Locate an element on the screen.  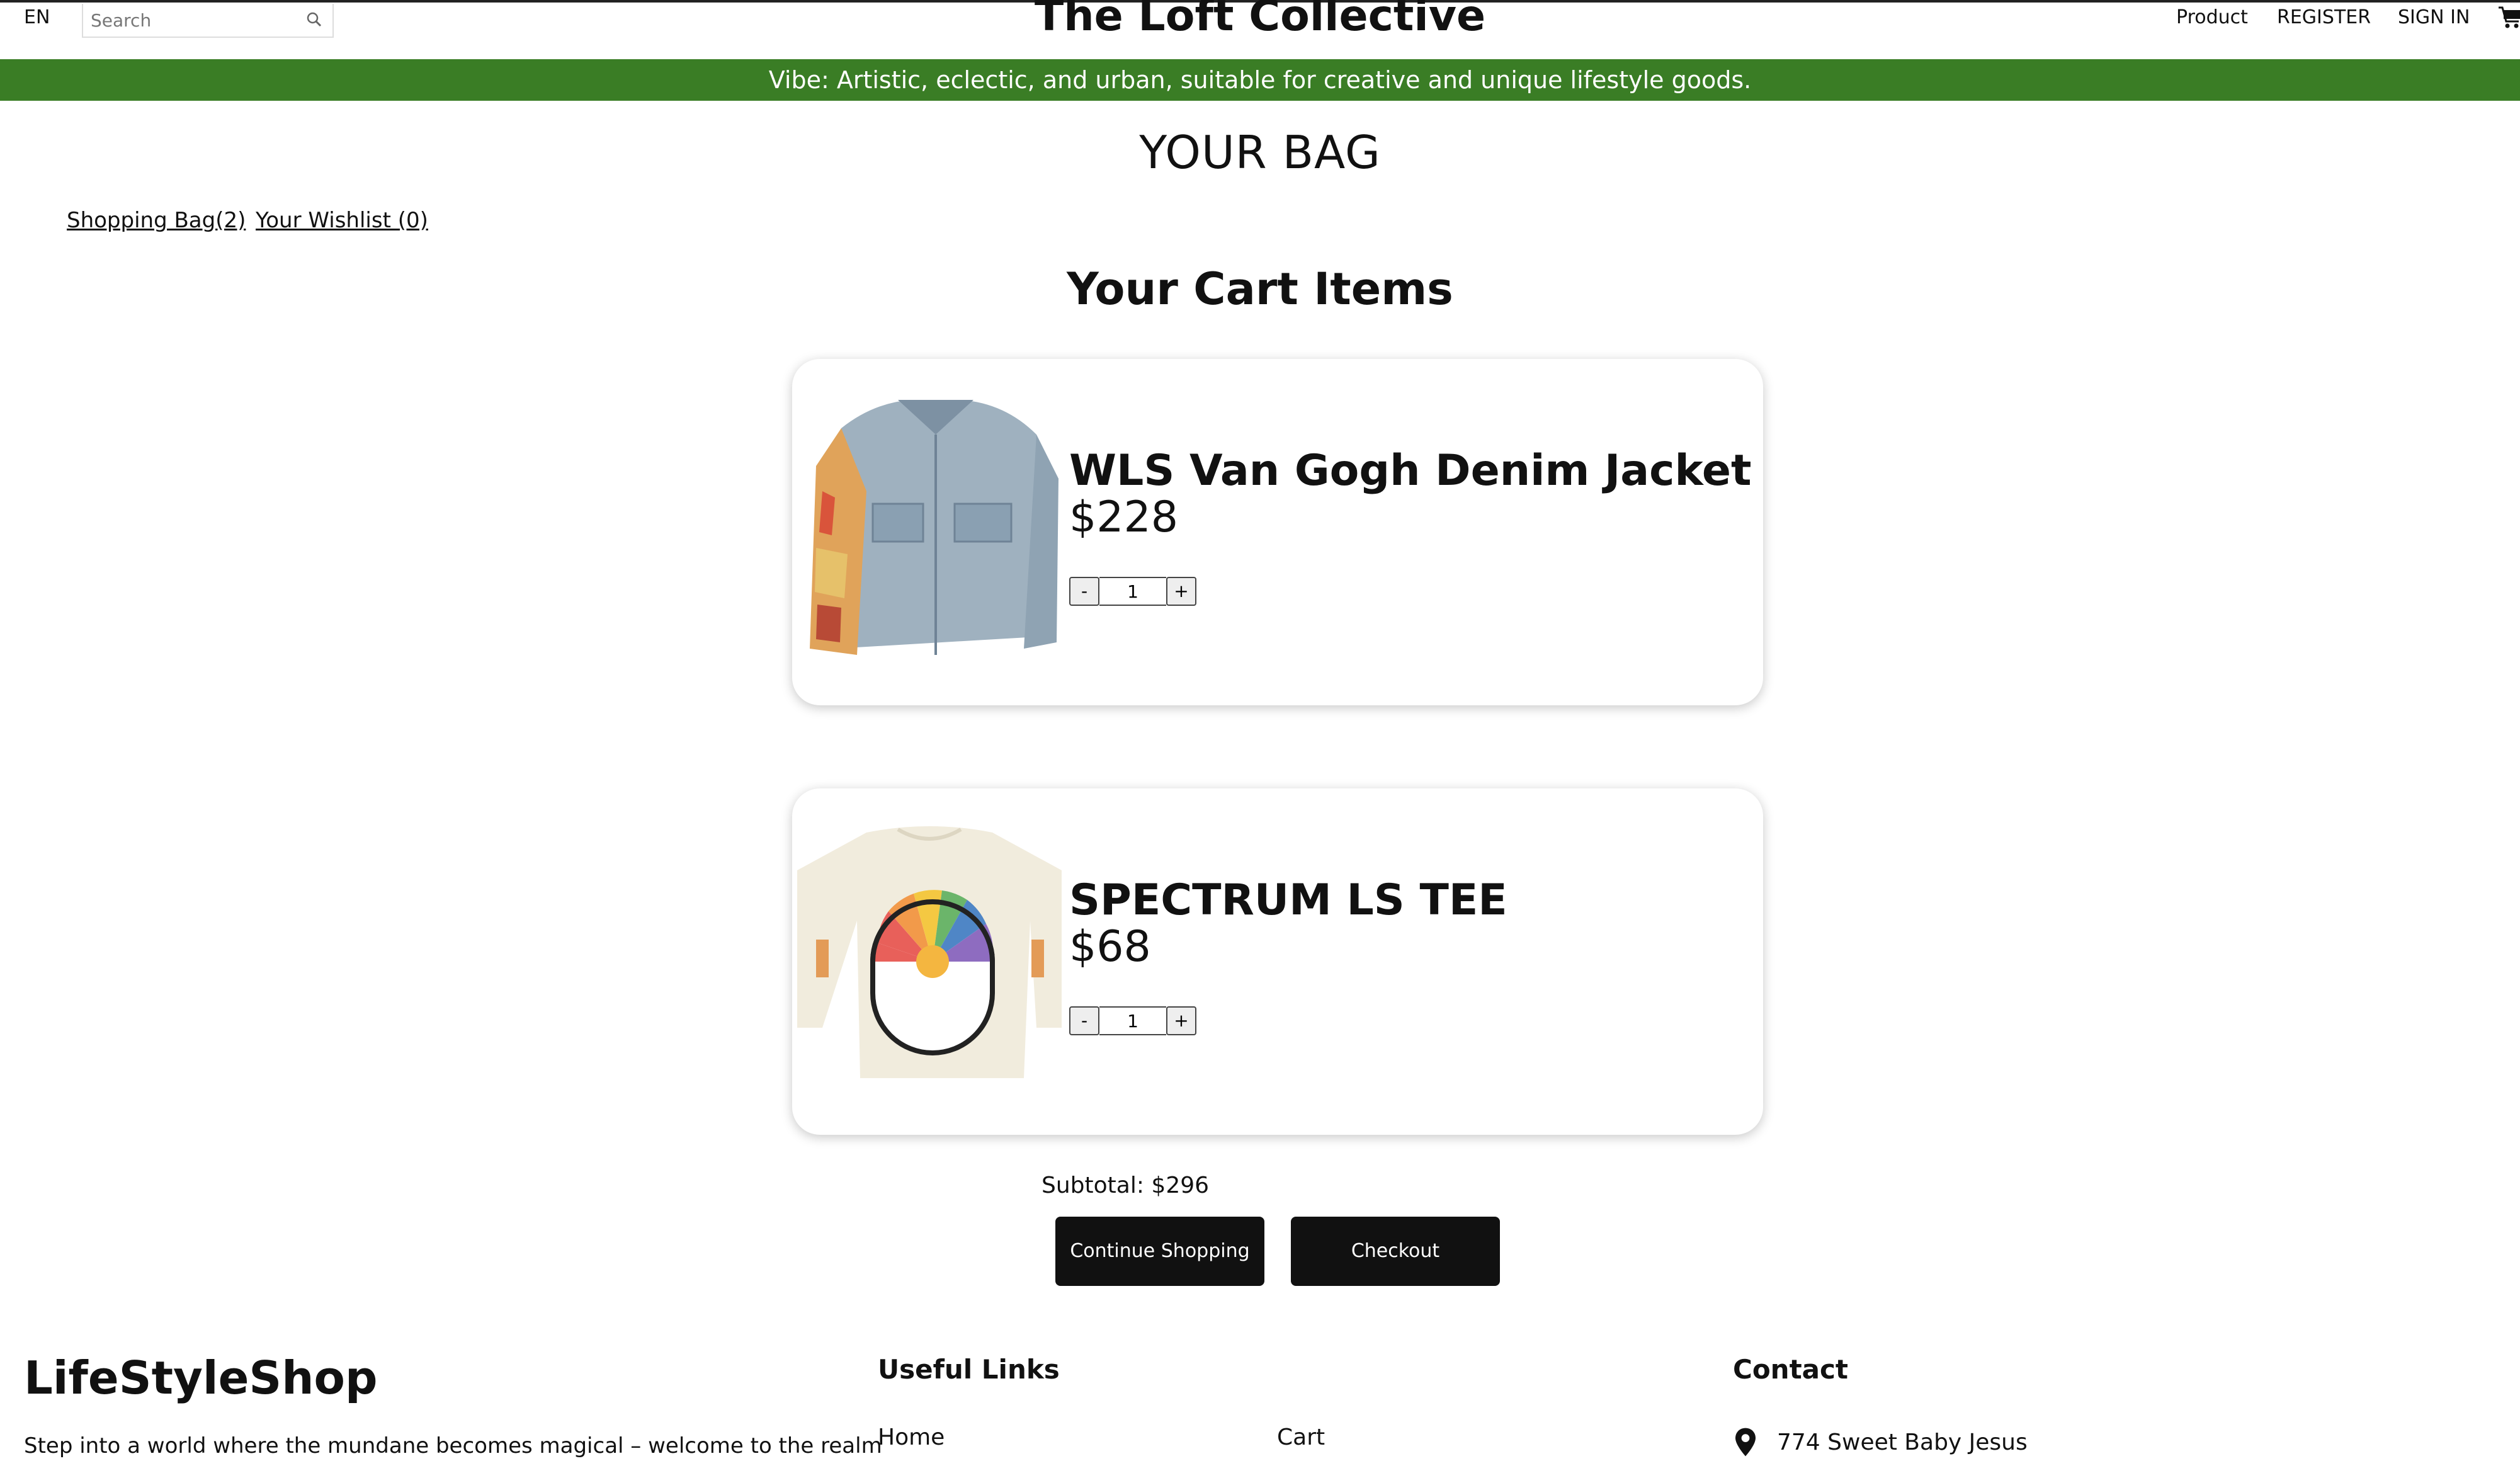
contact-title: Contact is located at coordinates (1790, 1369).